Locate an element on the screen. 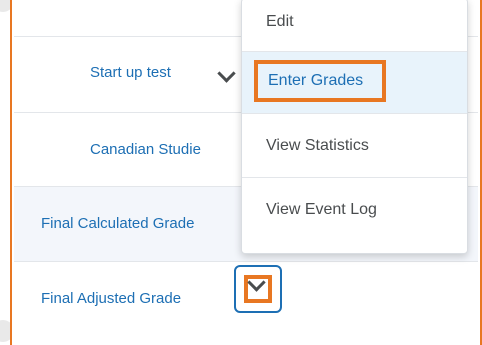 This screenshot has width=482, height=345. final-adjusted-grade-link: Final Adjusted Grade is located at coordinates (111, 298).